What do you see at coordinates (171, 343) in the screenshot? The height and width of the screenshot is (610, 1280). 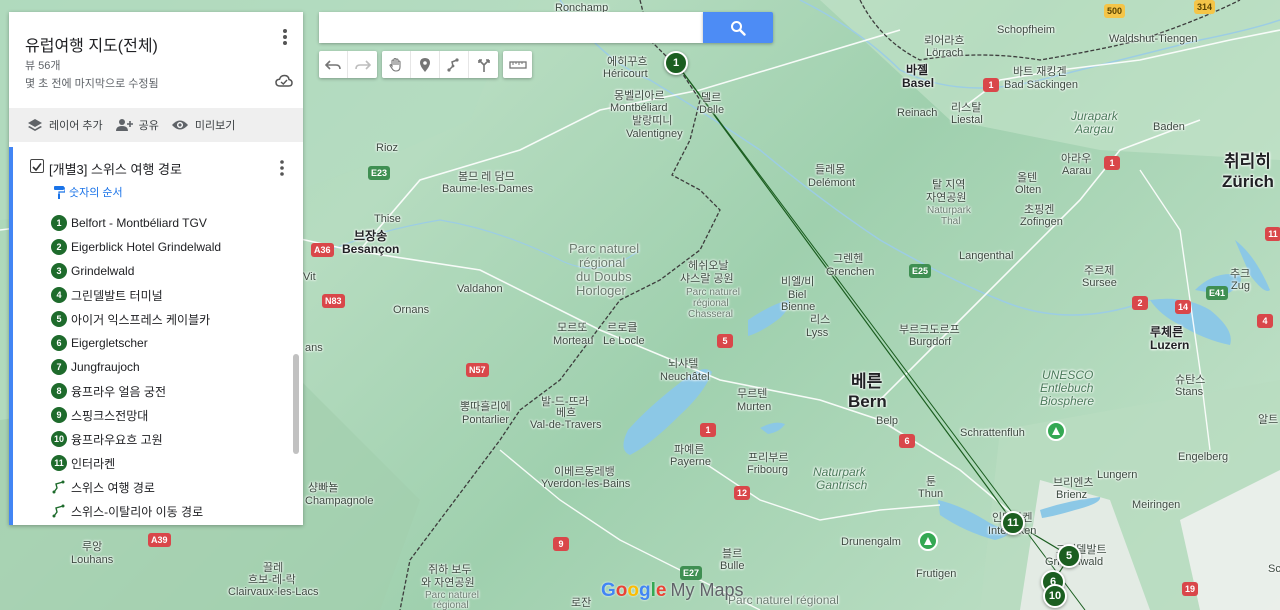 I see `list-item: 6 Eigergletscher` at bounding box center [171, 343].